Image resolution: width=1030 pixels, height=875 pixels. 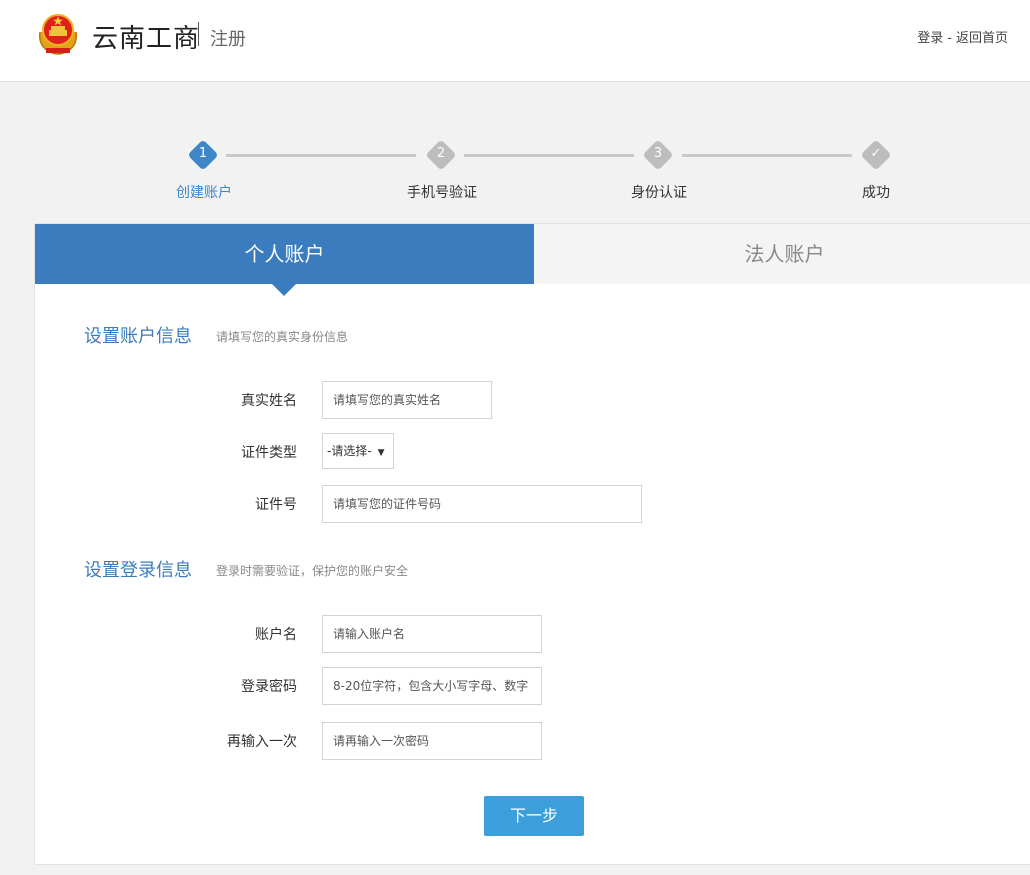 What do you see at coordinates (381, 453) in the screenshot?
I see `dropdown-arrow-icon: ▼` at bounding box center [381, 453].